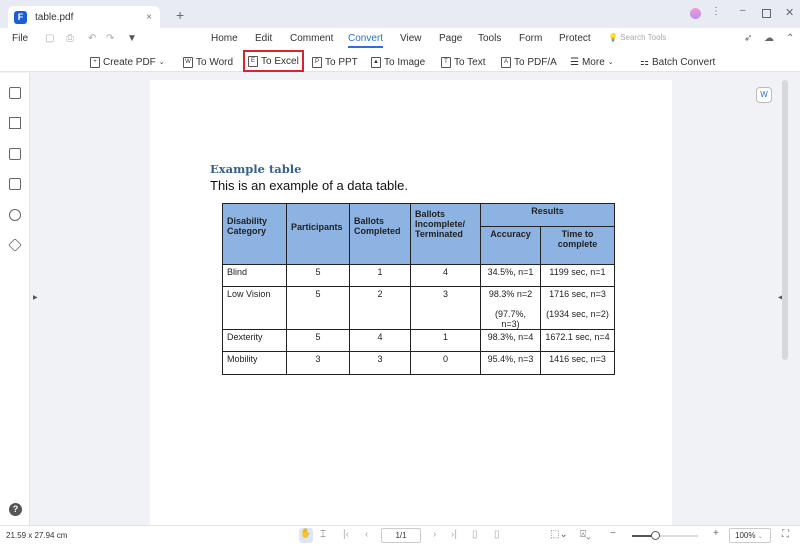 This screenshot has width=800, height=545. What do you see at coordinates (273, 61) in the screenshot?
I see `to-excel-button: E To Excel` at bounding box center [273, 61].